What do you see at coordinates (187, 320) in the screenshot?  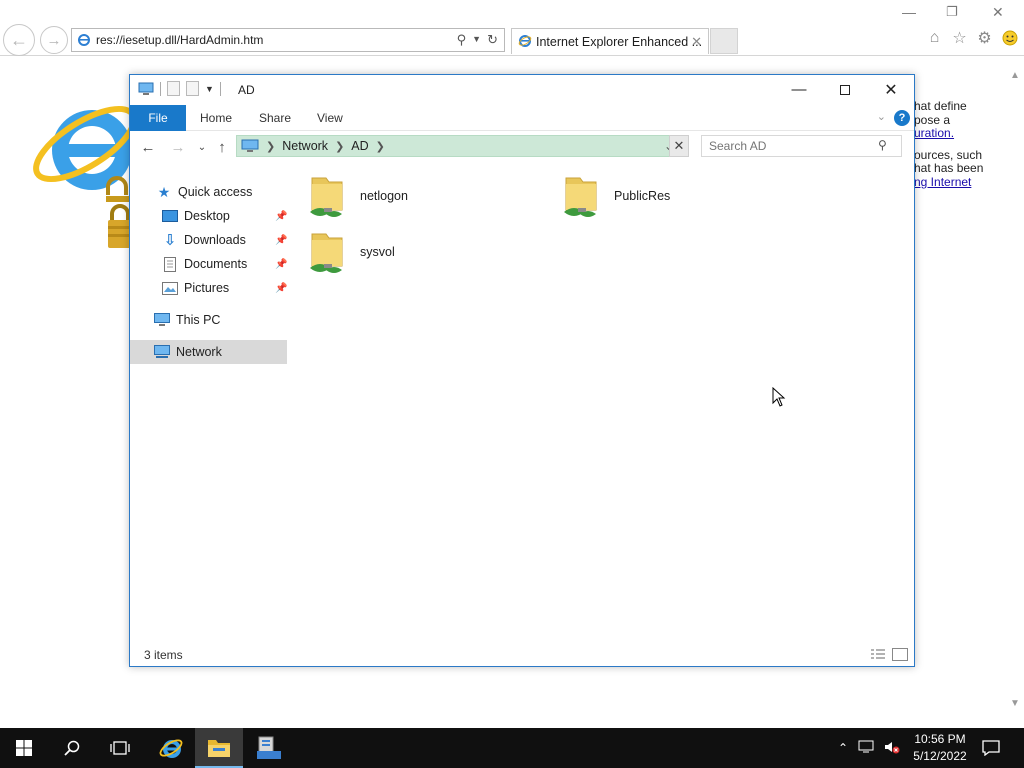 I see `nav-this-pc: This PC` at bounding box center [187, 320].